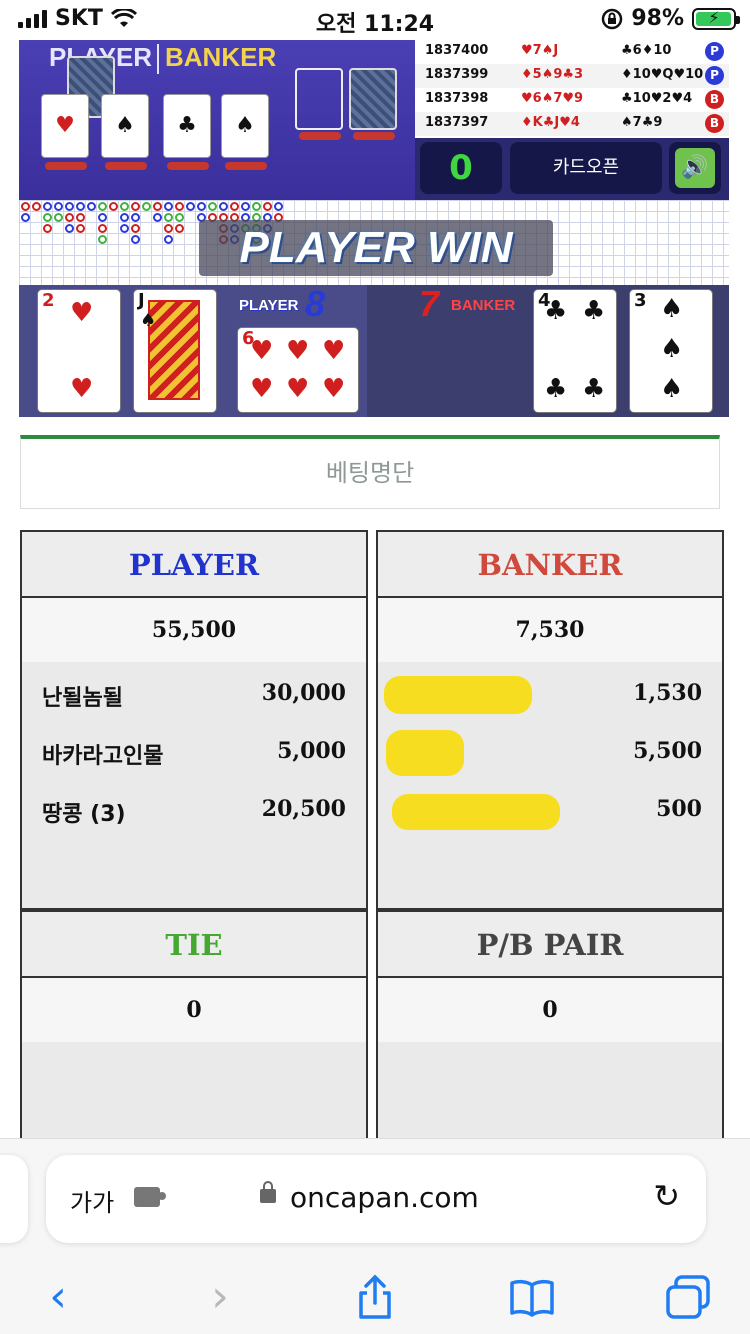 Image resolution: width=750 pixels, height=1334 pixels. I want to click on table-card-frame, so click(319, 99).